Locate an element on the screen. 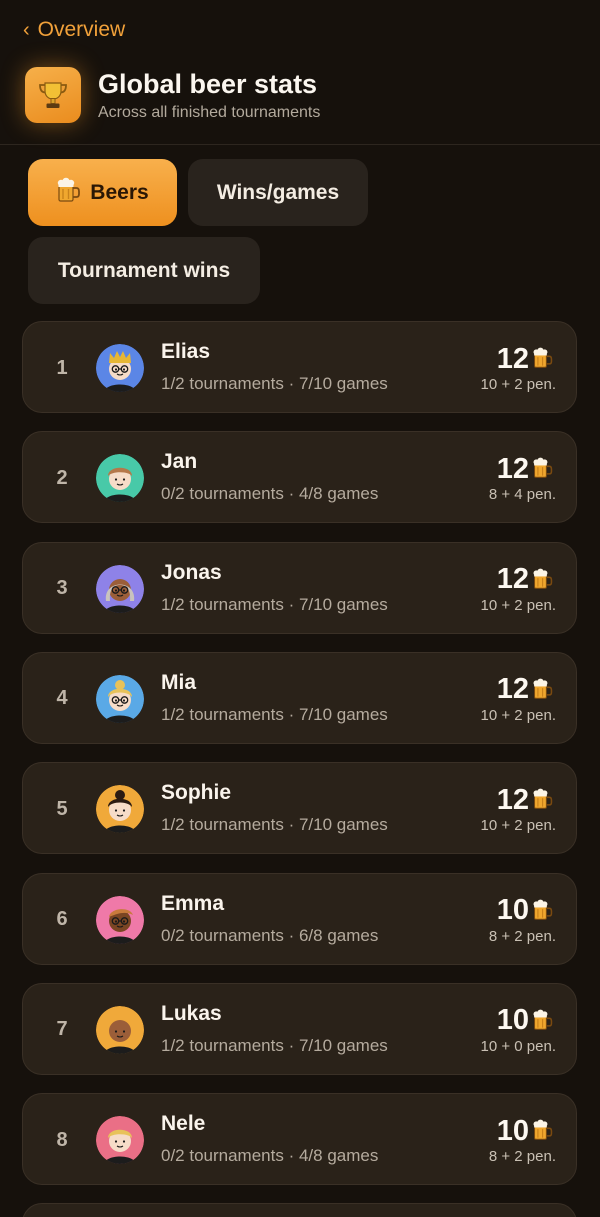  page-title: Global beer stats is located at coordinates (208, 84).